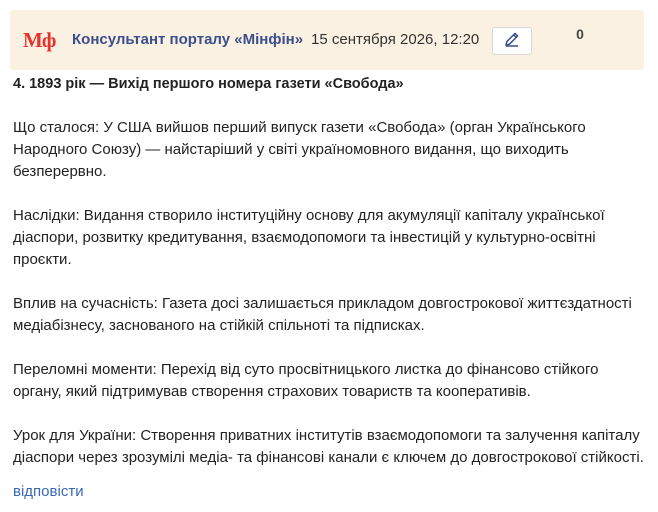 The image size is (658, 512). I want to click on edit-button, so click(512, 41).